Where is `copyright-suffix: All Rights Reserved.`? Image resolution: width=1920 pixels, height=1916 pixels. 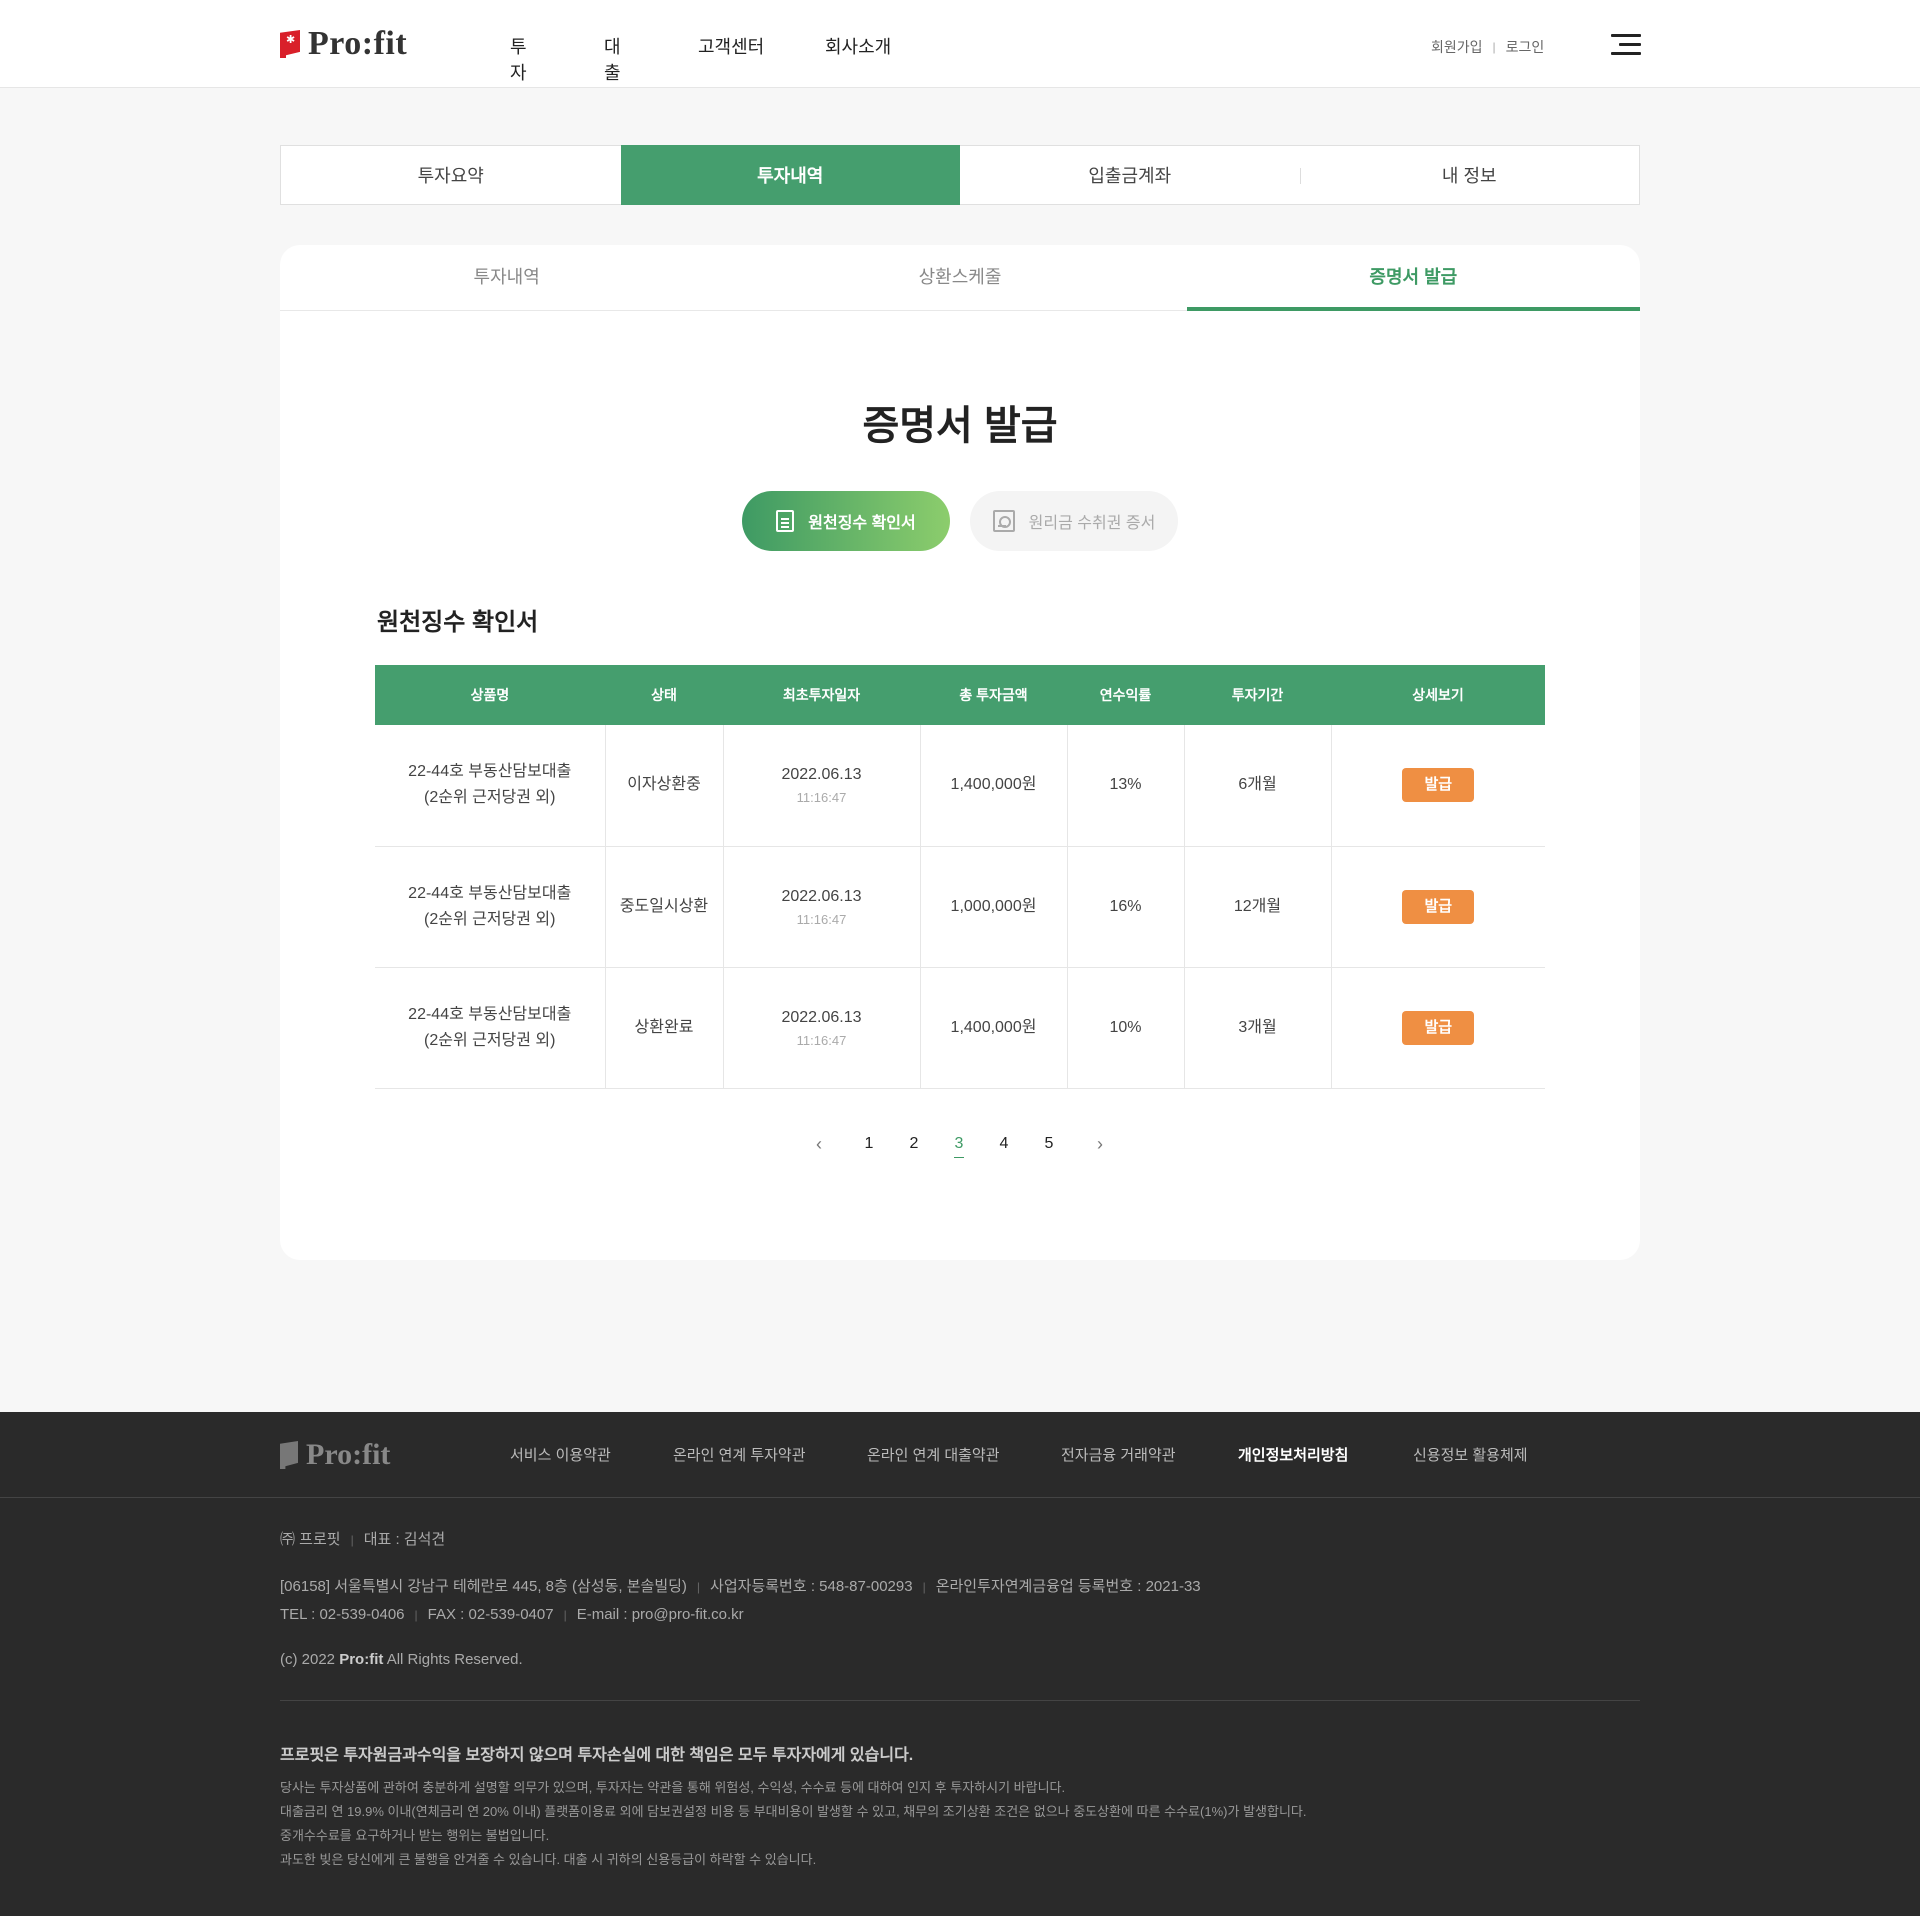
copyright-suffix: All Rights Reserved. is located at coordinates (454, 1659).